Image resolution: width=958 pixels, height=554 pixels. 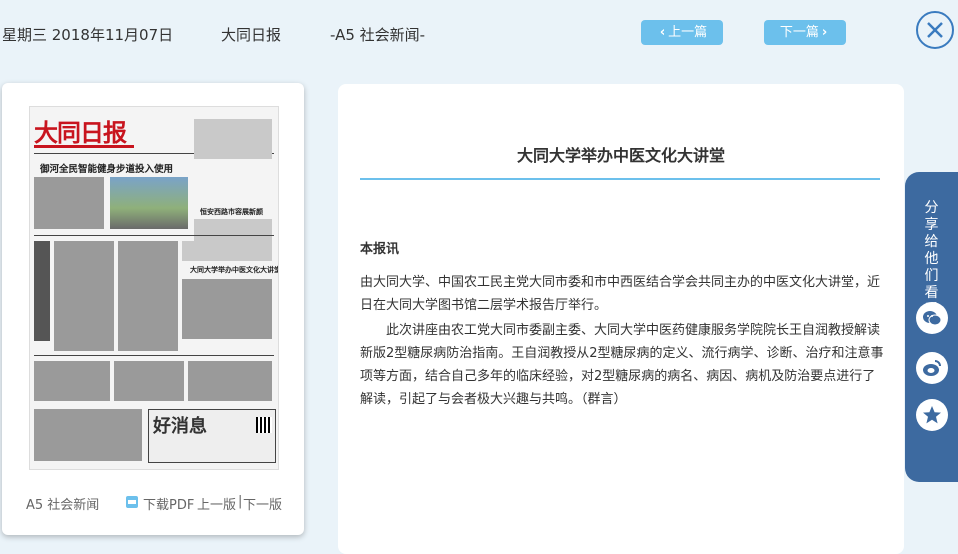 I want to click on chevron-left-icon: ‹, so click(x=662, y=32).